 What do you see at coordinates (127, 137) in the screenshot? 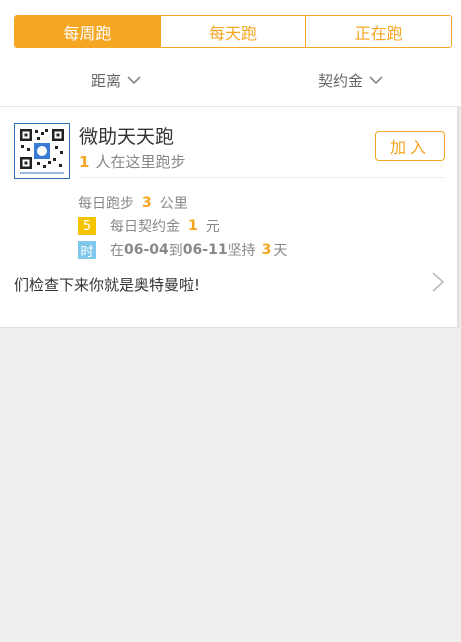
I see `group-name: 微助天天跑` at bounding box center [127, 137].